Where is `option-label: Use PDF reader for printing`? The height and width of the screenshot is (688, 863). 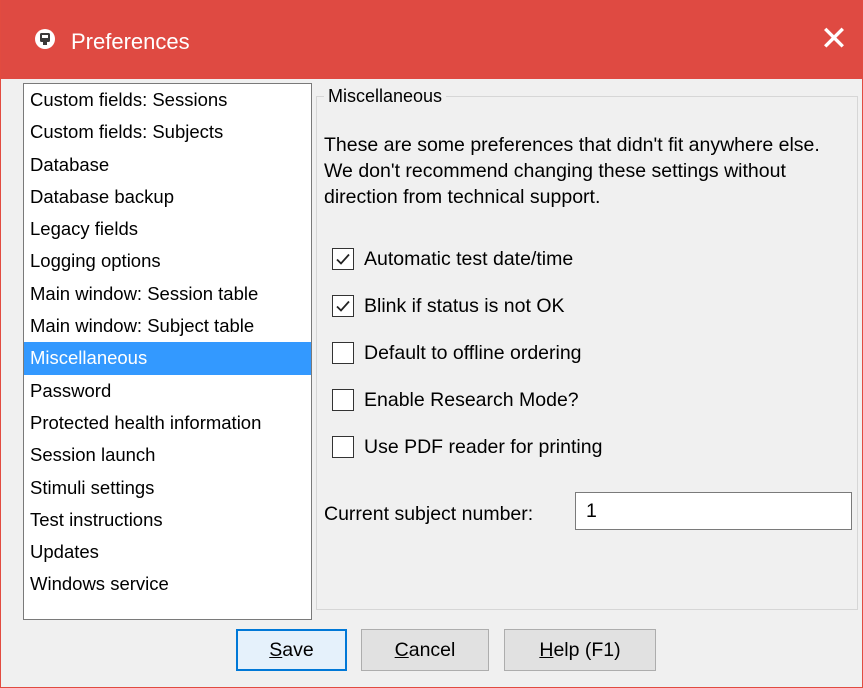
option-label: Use PDF reader for printing is located at coordinates (483, 447).